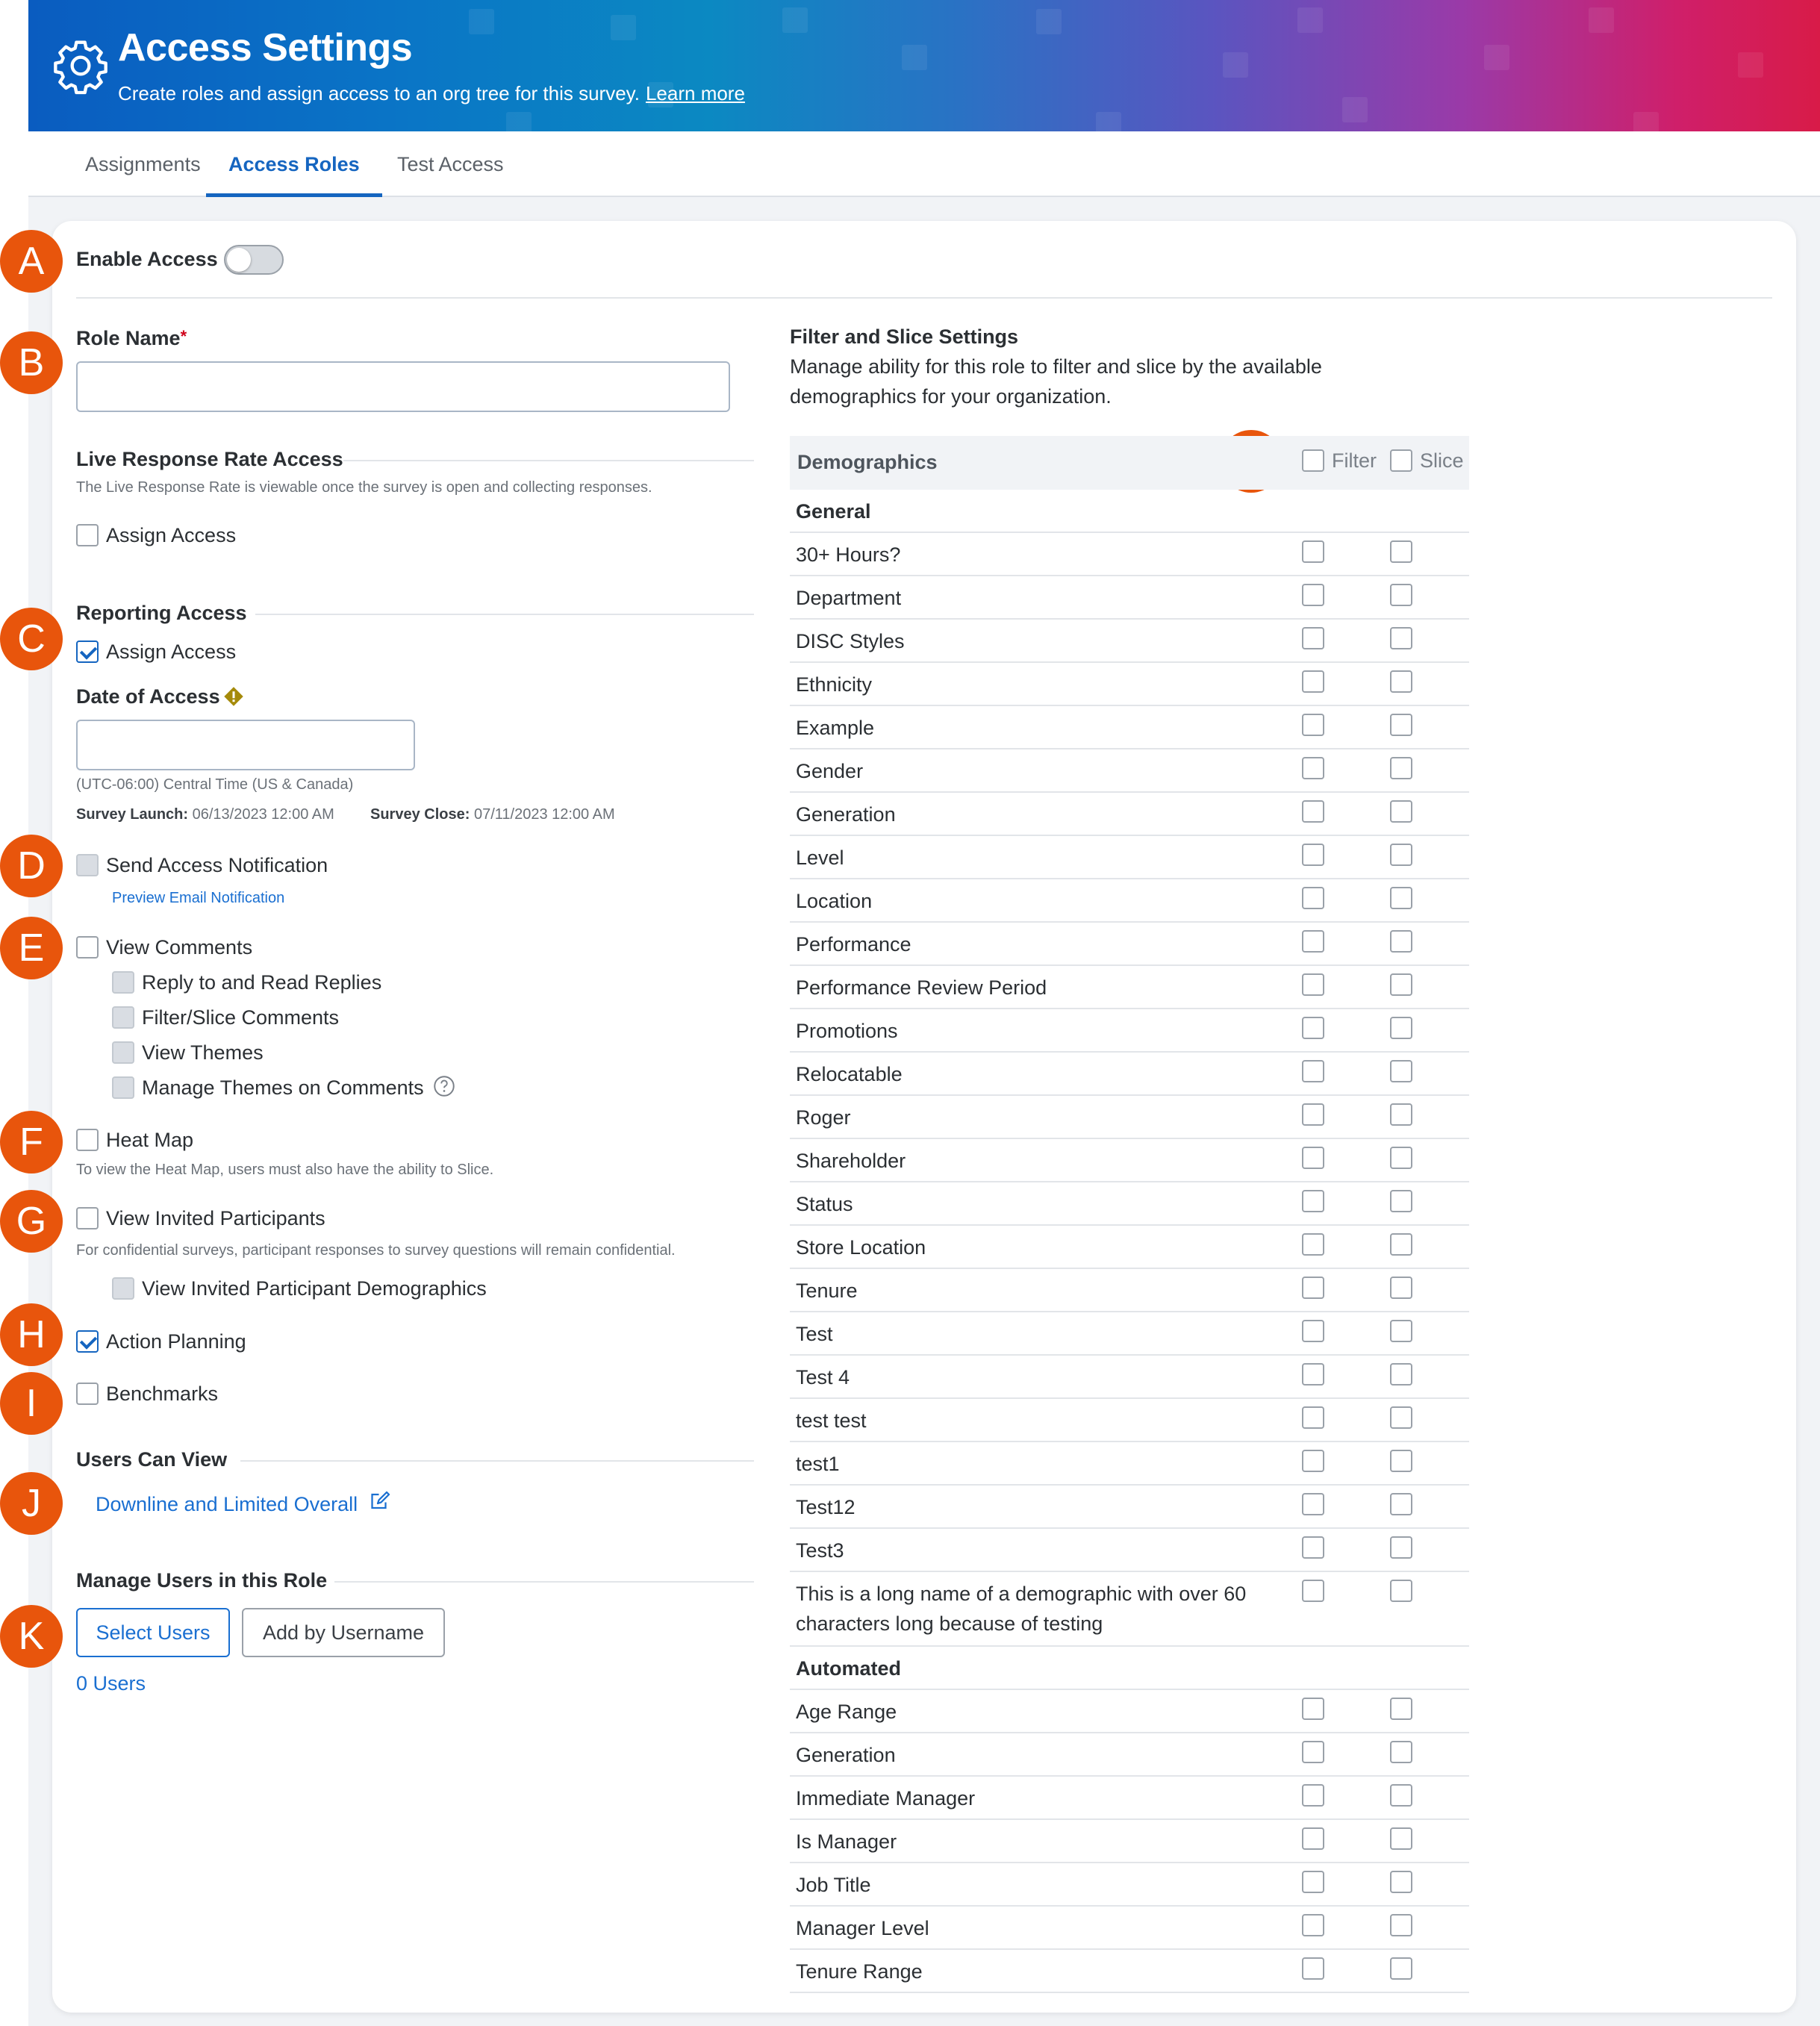 This screenshot has height=2026, width=1820. What do you see at coordinates (261, 1017) in the screenshot?
I see `filter-slice-comments-checkbox: Filter/Slice Comments` at bounding box center [261, 1017].